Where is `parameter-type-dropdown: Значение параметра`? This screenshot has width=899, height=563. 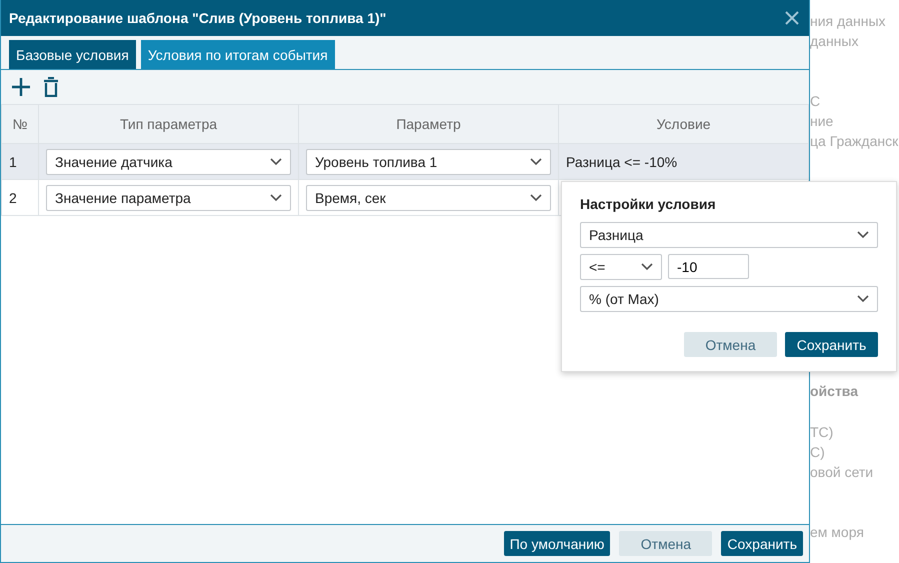 parameter-type-dropdown: Значение параметра is located at coordinates (168, 197).